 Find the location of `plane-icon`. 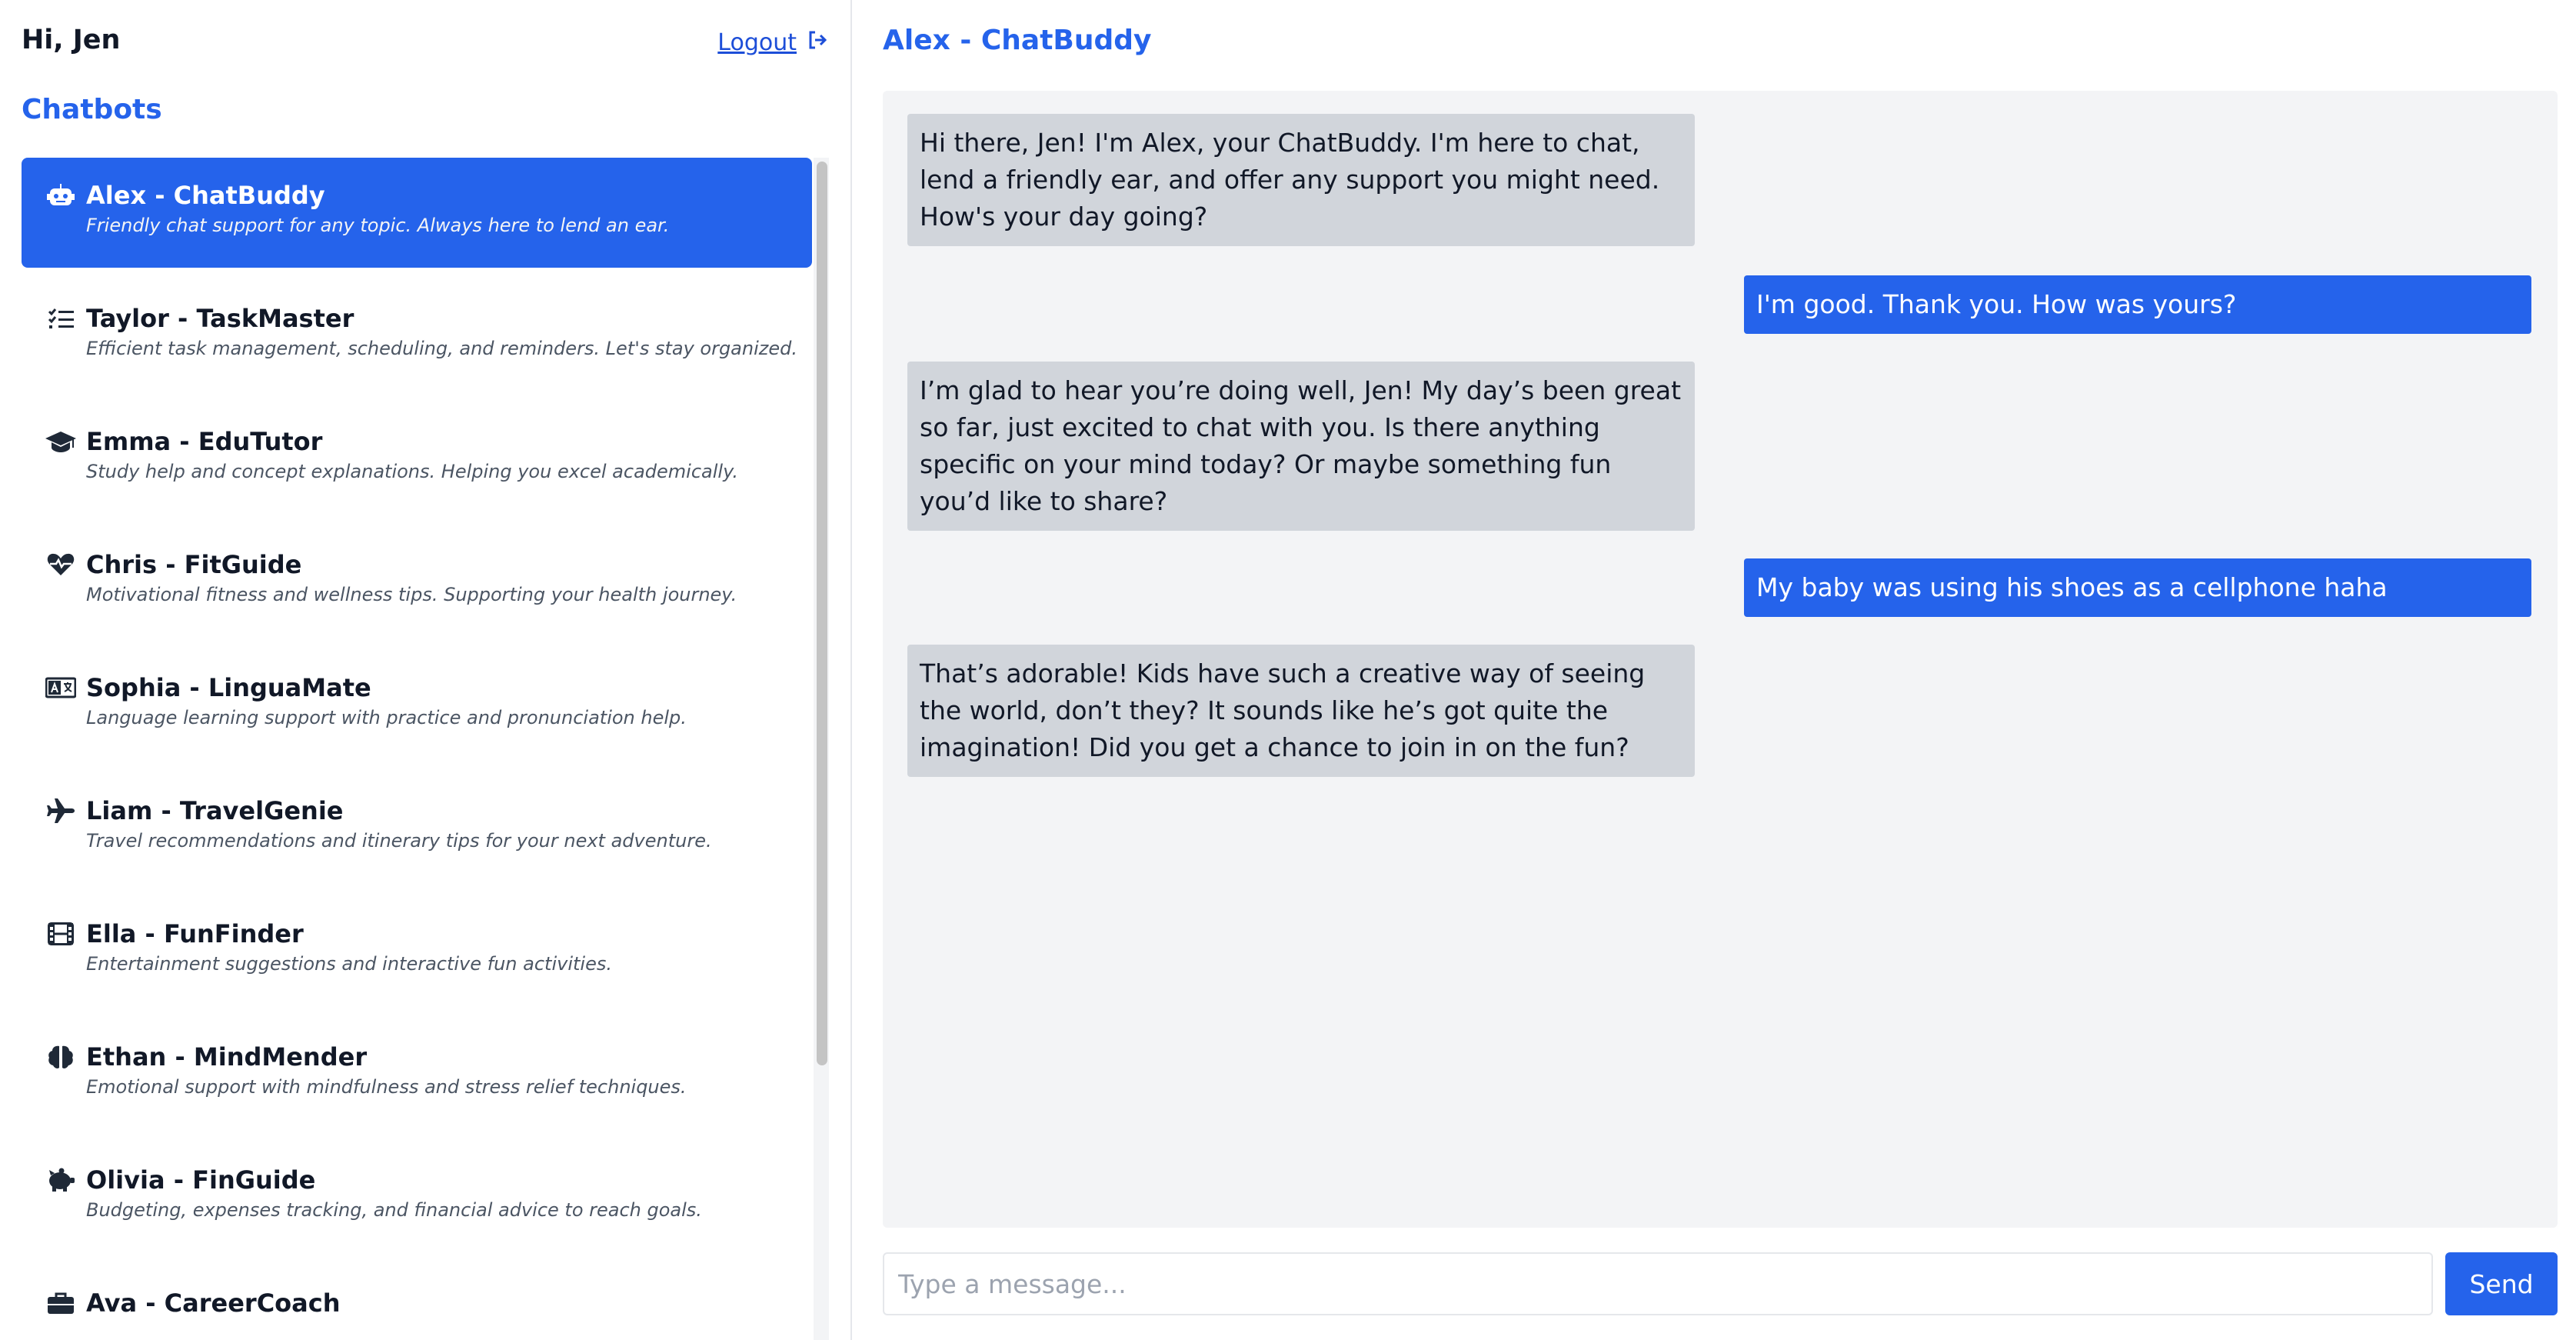

plane-icon is located at coordinates (61, 811).